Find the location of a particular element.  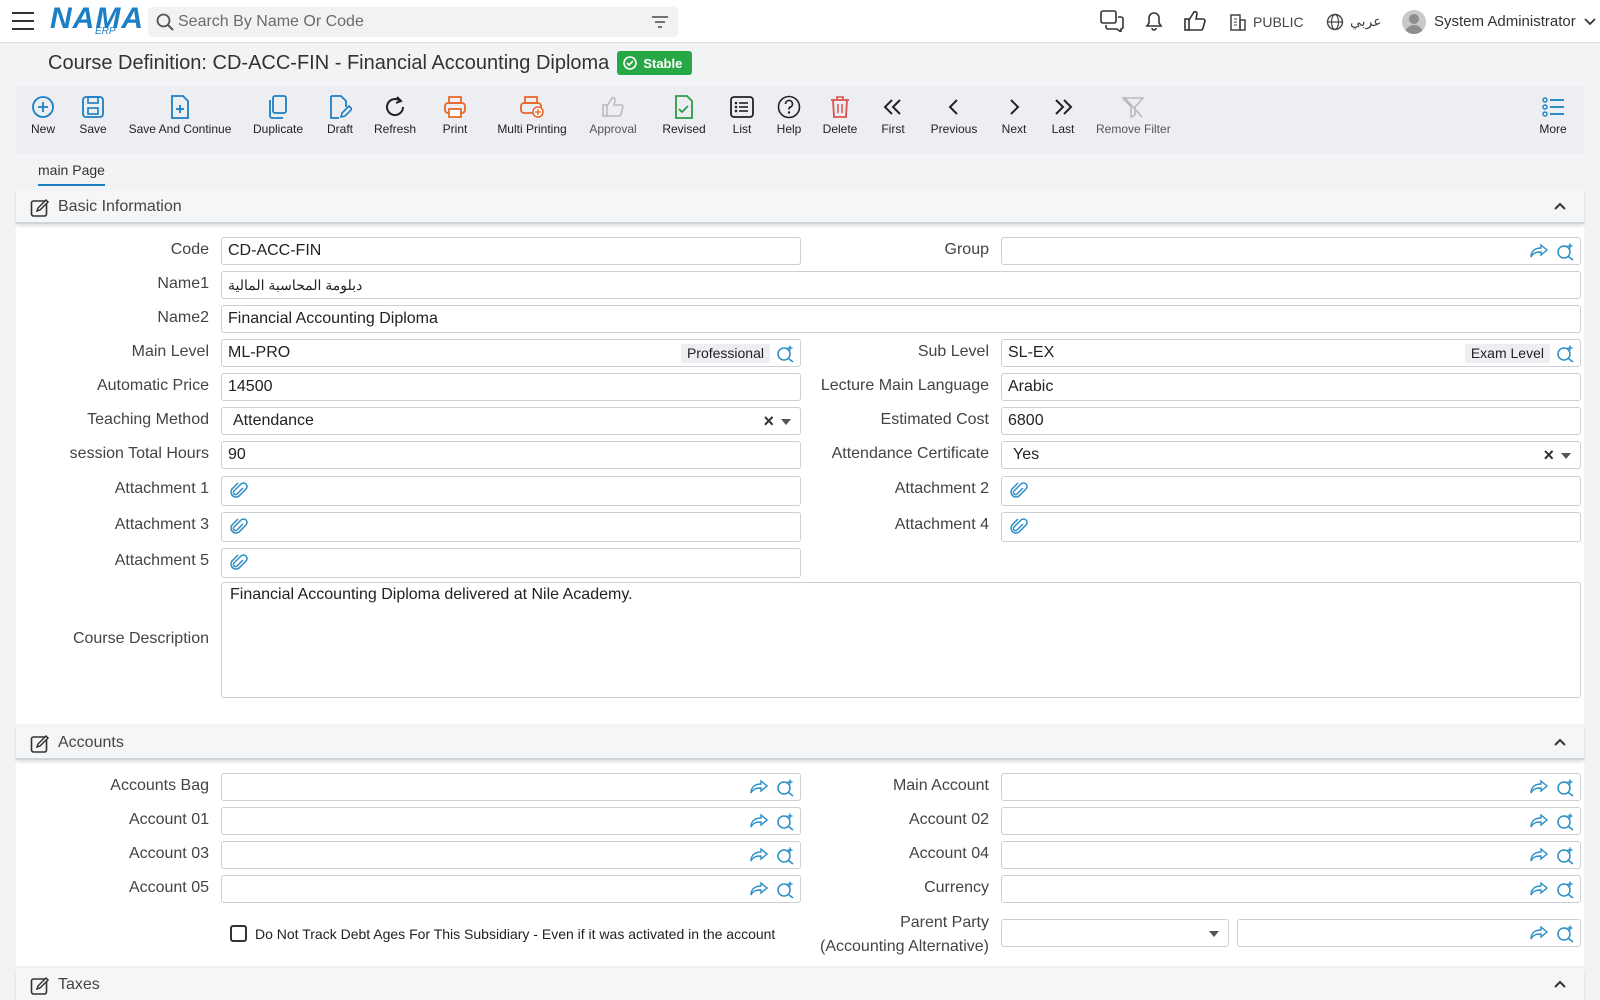

public-branch: PUBLIC is located at coordinates (1266, 21).